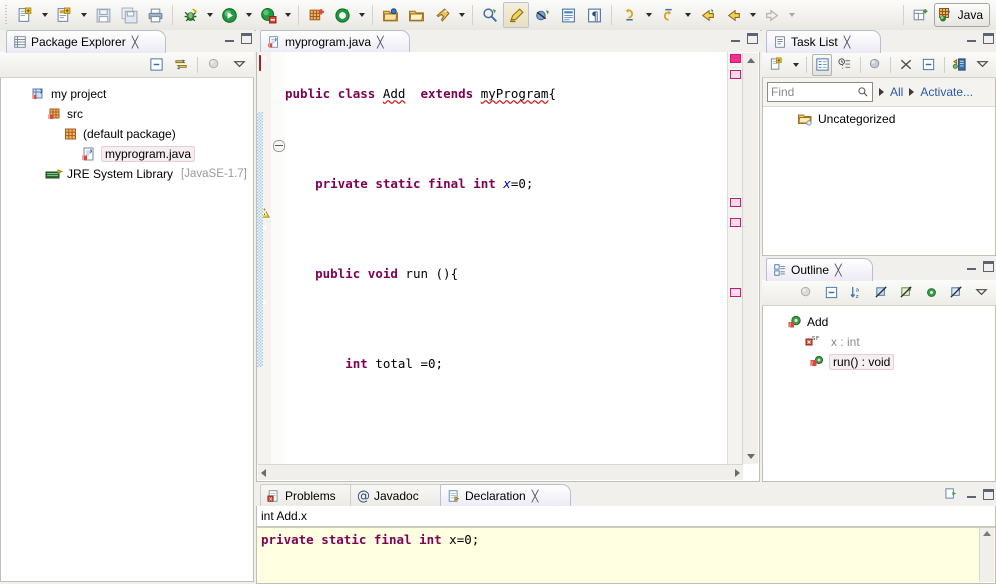 This screenshot has width=996, height=584. Describe the element at coordinates (752, 15) in the screenshot. I see `forward-dropdown` at that location.